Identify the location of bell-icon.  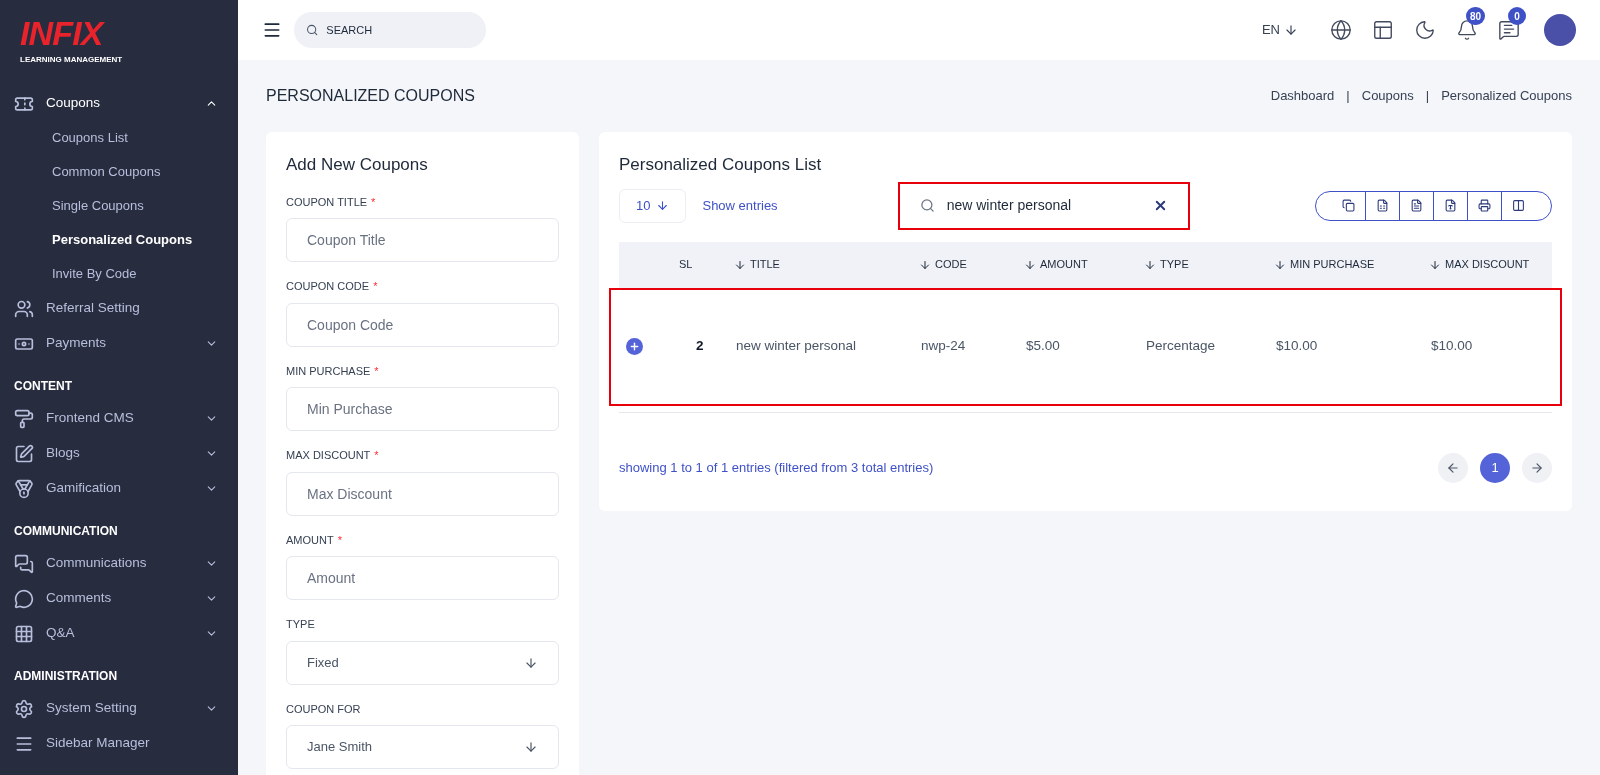
(1467, 30).